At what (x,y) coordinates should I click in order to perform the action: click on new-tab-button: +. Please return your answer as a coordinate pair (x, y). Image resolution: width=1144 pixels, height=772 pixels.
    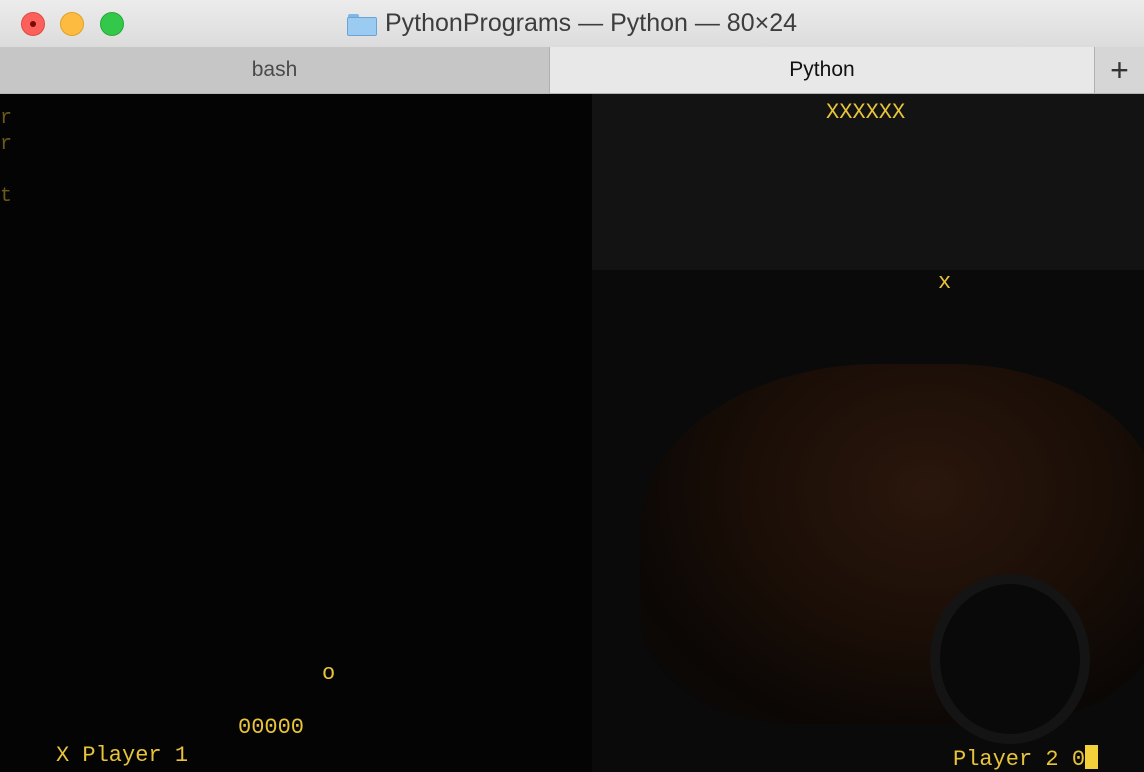
    Looking at the image, I should click on (1119, 70).